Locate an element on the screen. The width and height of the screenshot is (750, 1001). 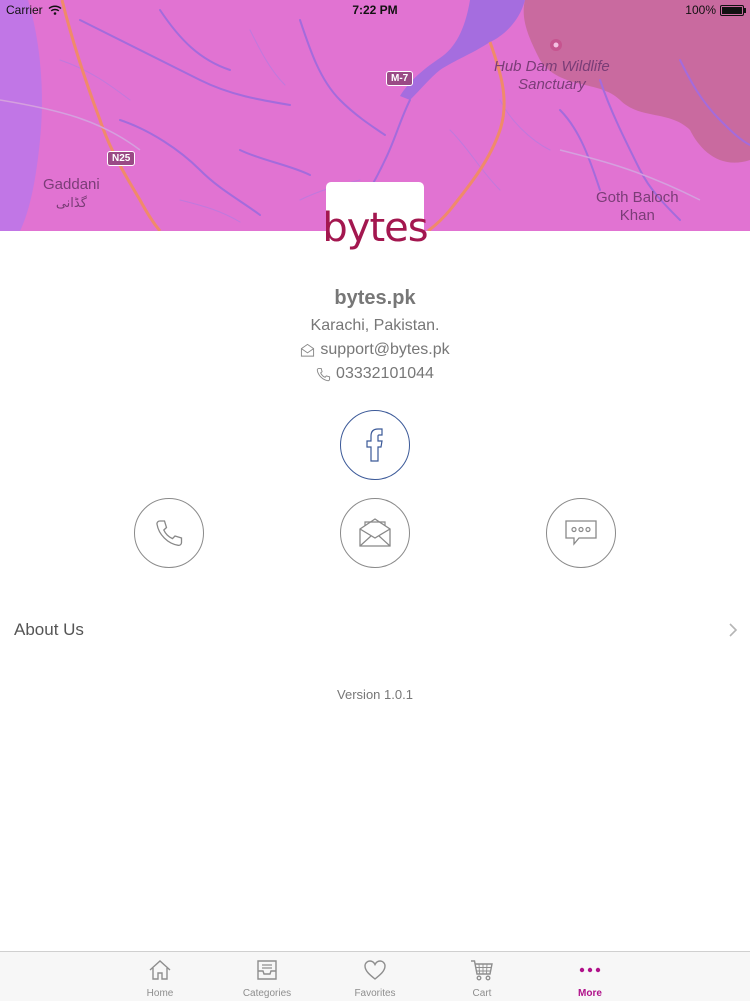
facebook-button is located at coordinates (375, 445).